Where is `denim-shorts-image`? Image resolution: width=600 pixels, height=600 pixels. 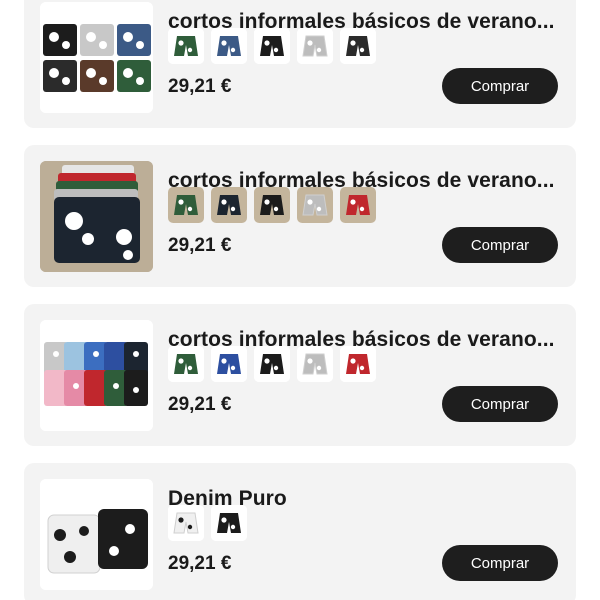
denim-shorts-image is located at coordinates (96, 534).